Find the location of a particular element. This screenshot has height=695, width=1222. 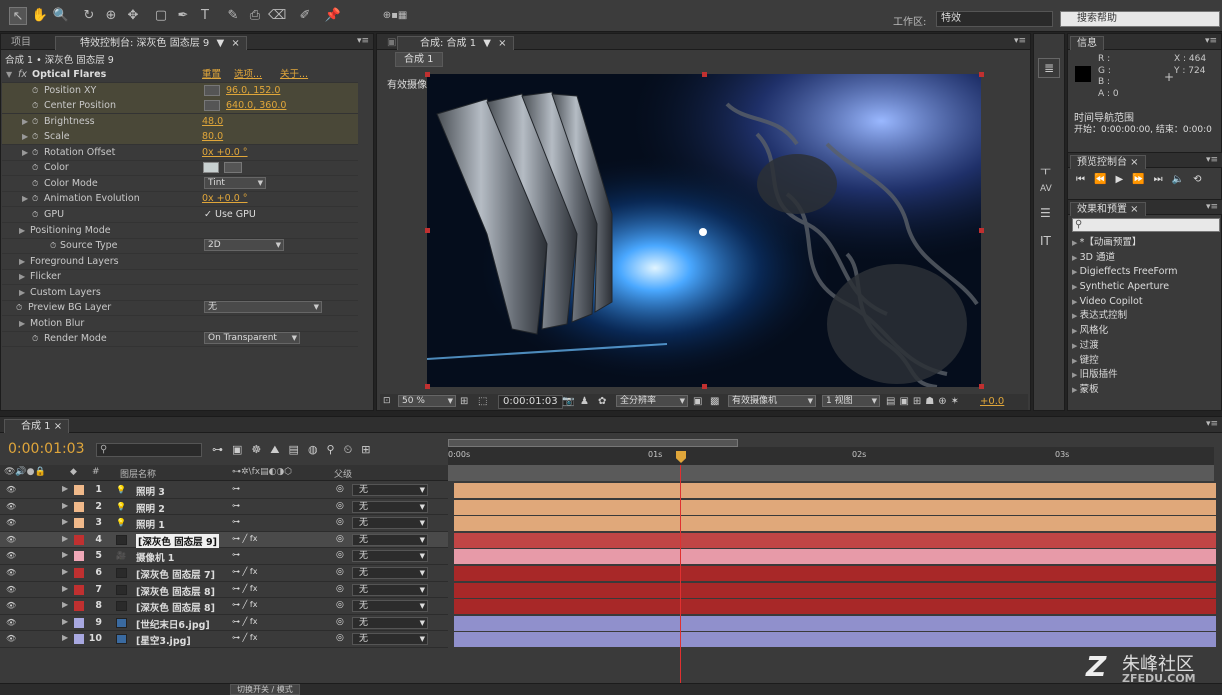

comp-subtab: 合成 1 is located at coordinates (419, 59).